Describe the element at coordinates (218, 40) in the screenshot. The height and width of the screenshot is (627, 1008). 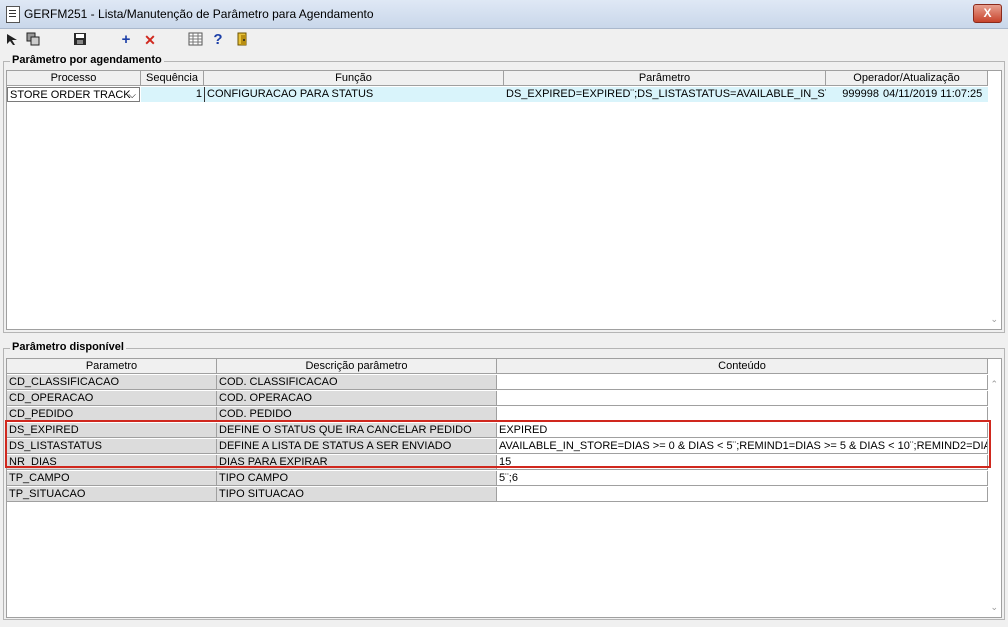
I see `help-icon: ?` at that location.